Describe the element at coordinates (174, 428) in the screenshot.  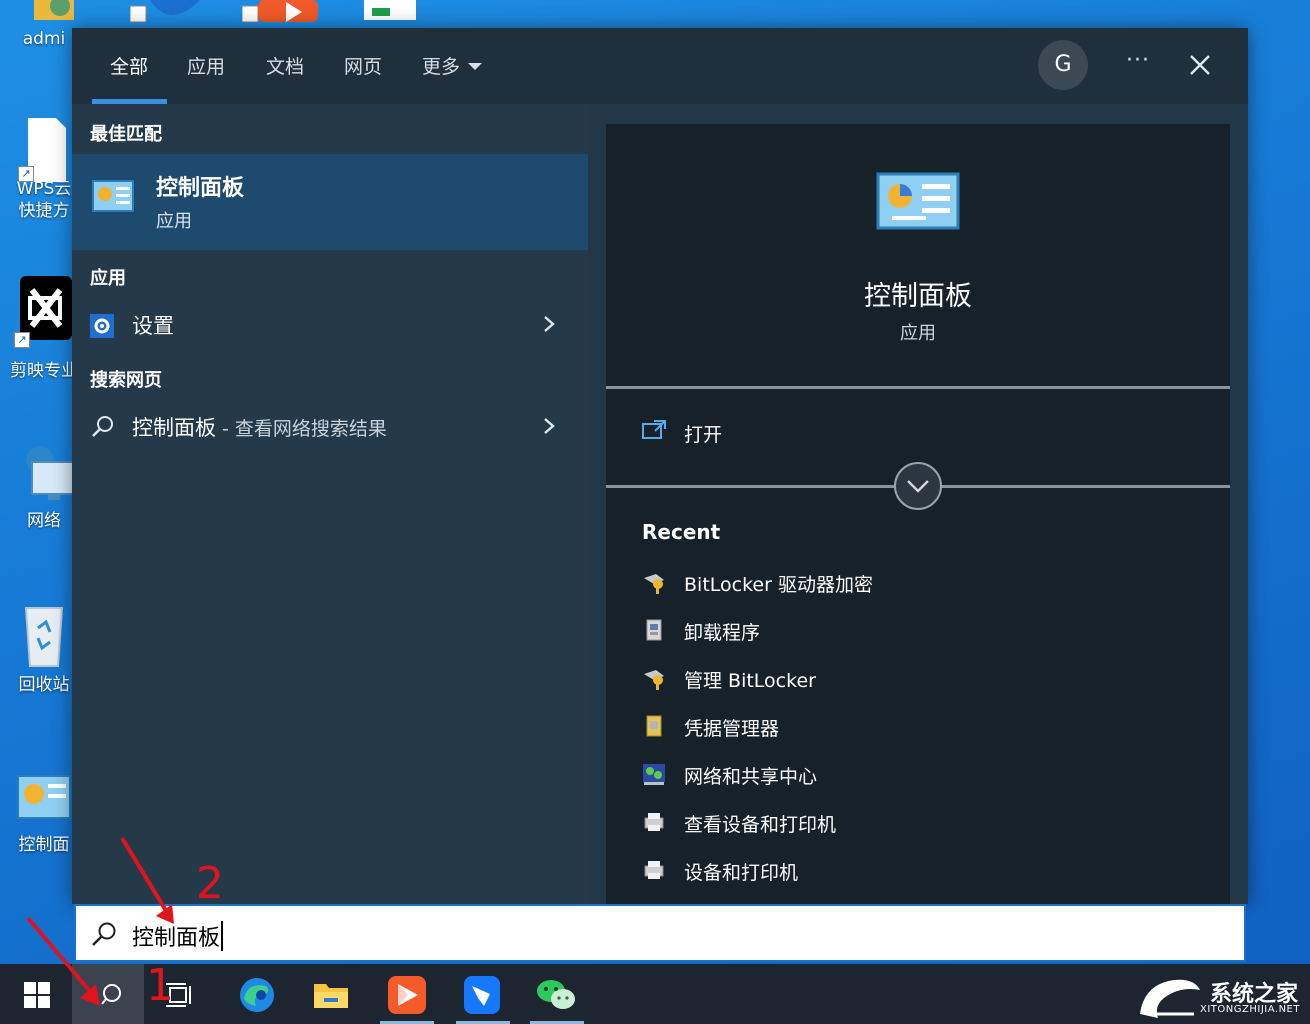
I see `web-search-query: 控制面板` at that location.